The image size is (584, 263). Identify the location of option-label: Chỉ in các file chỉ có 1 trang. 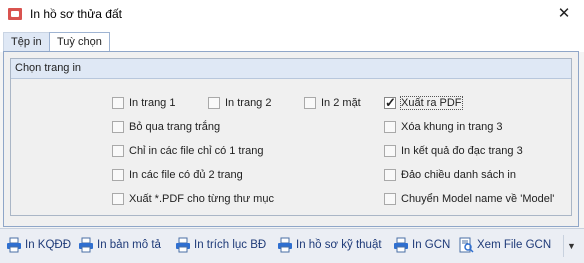
(196, 151).